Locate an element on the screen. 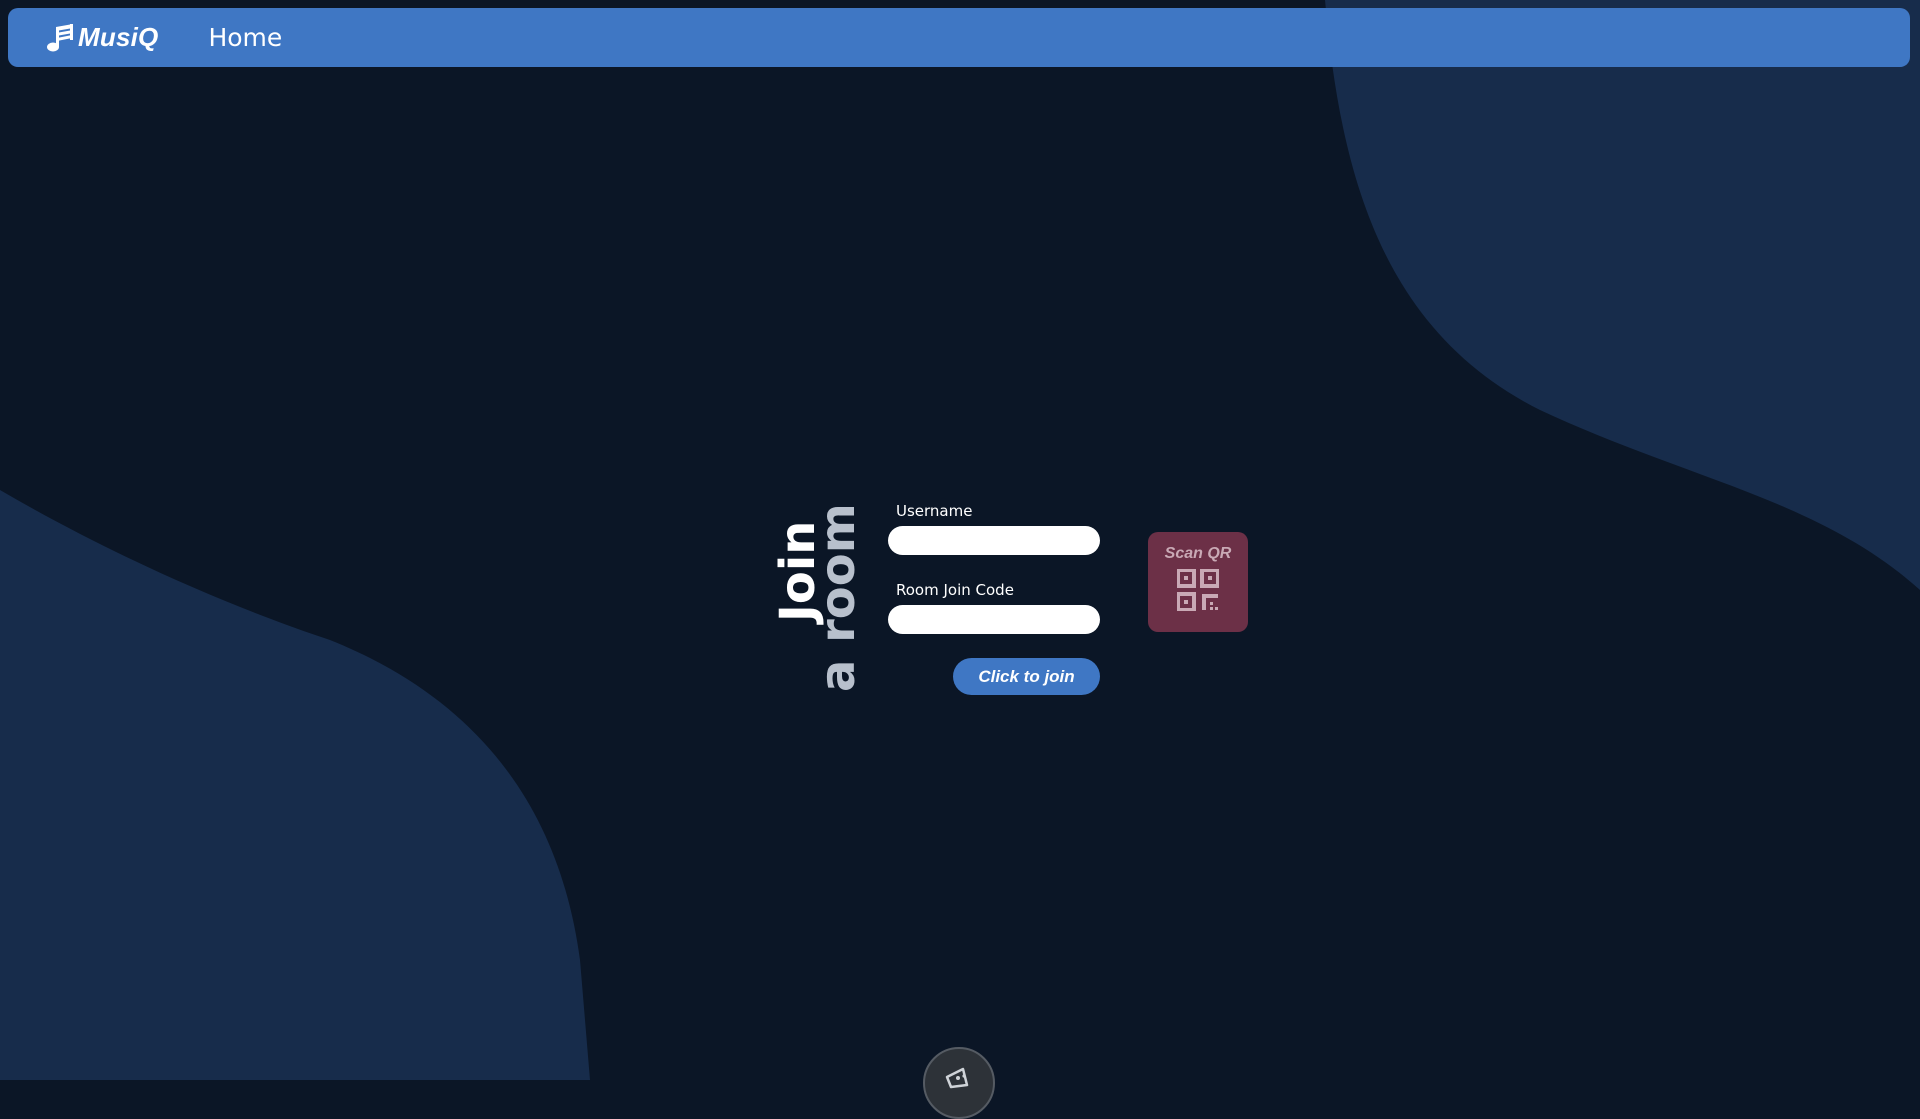  title-a-room: a room is located at coordinates (838, 597).